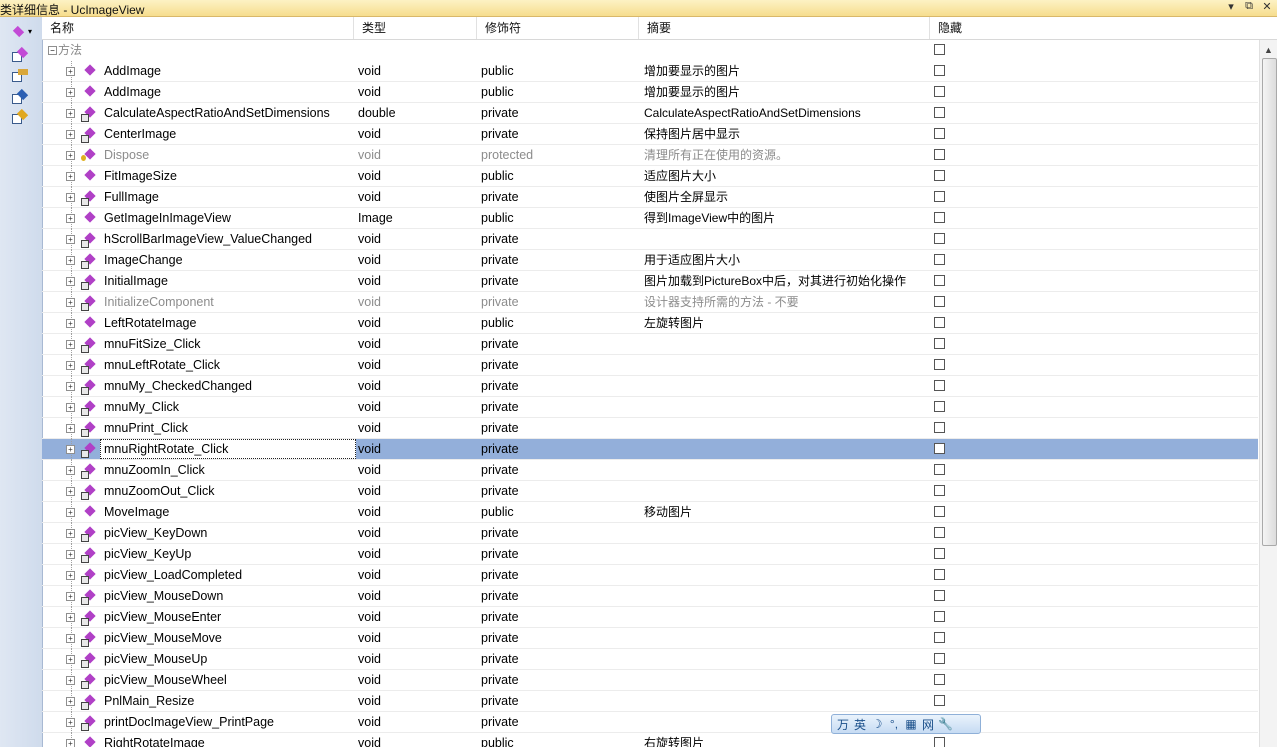 The height and width of the screenshot is (747, 1277). I want to click on collapse-icon: −, so click(52, 50).